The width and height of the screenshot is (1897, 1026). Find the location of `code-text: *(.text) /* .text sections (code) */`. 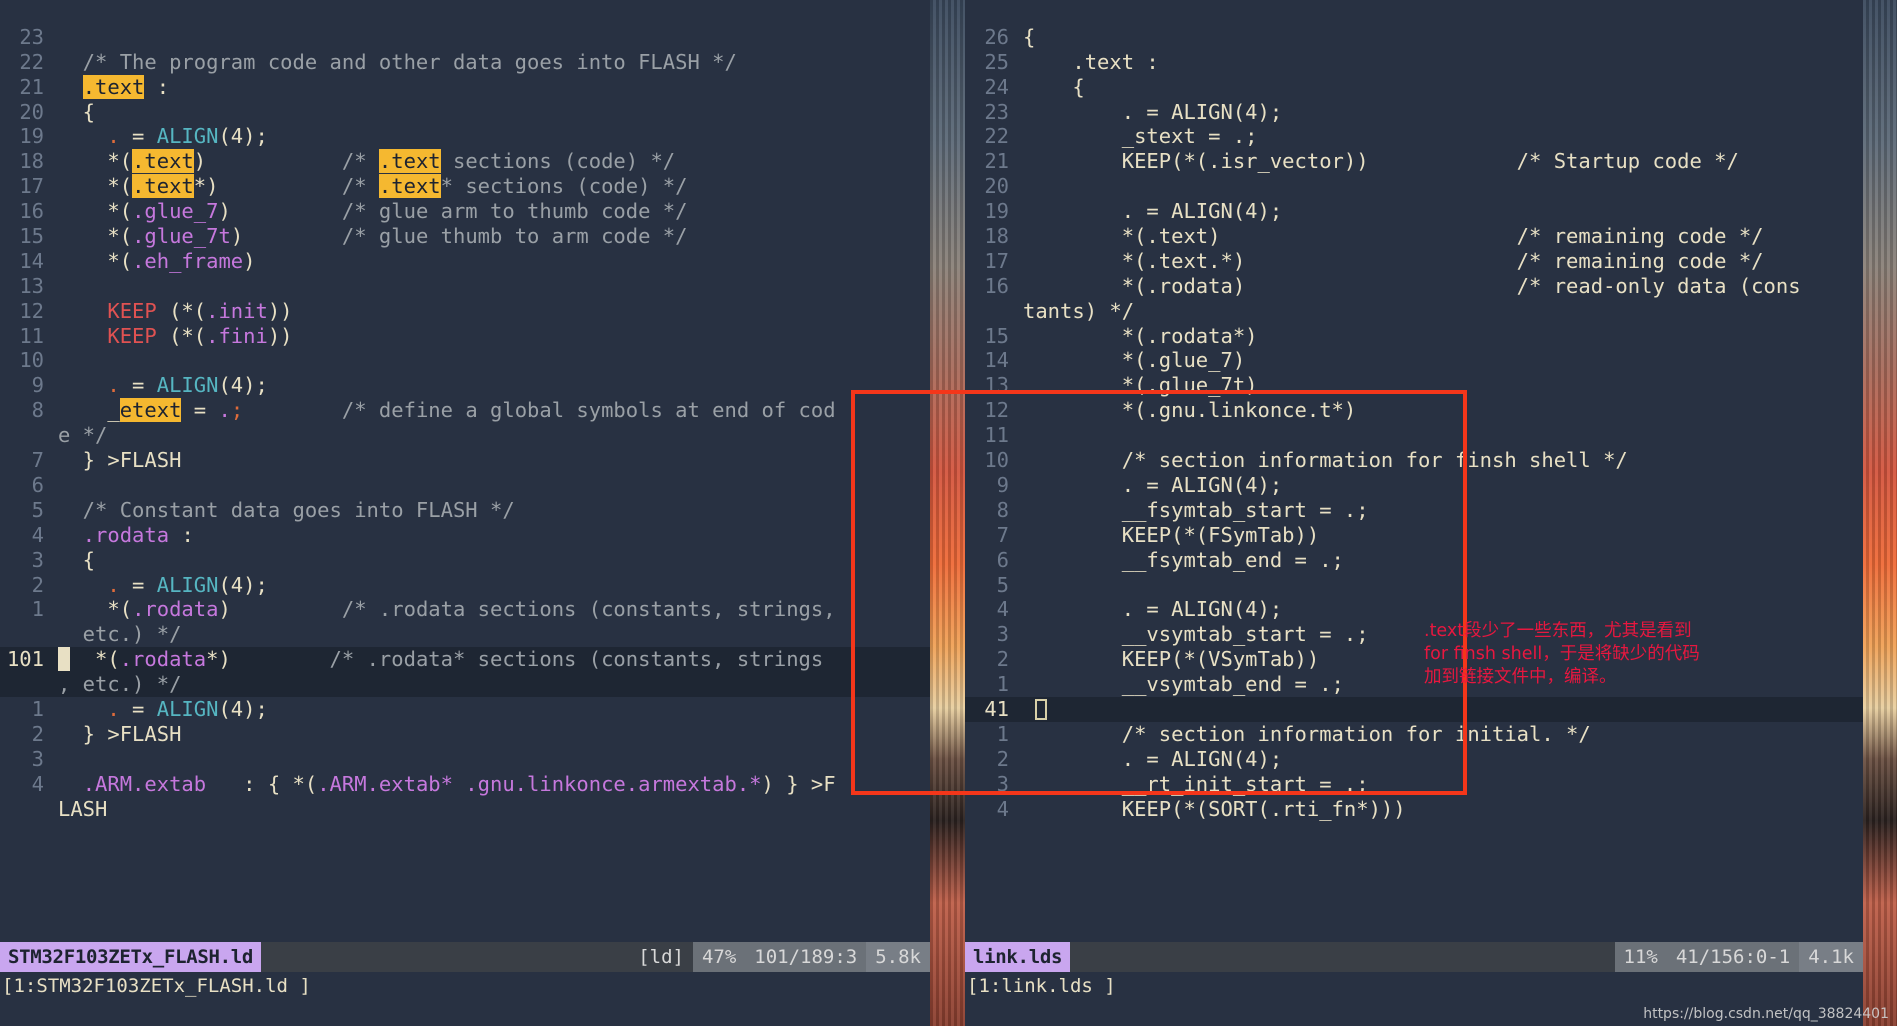

code-text: *(.text) /* .text sections (code) */ is located at coordinates (367, 161).